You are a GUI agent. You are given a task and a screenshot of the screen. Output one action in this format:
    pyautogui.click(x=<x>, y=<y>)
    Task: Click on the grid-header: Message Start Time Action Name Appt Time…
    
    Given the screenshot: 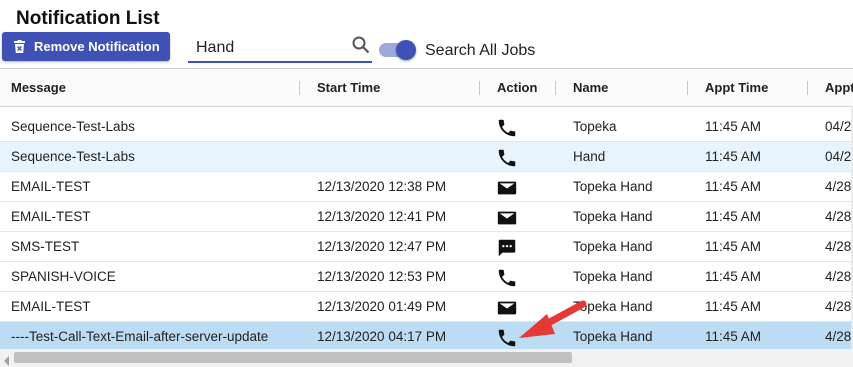 What is the action you would take?
    pyautogui.click(x=426, y=88)
    